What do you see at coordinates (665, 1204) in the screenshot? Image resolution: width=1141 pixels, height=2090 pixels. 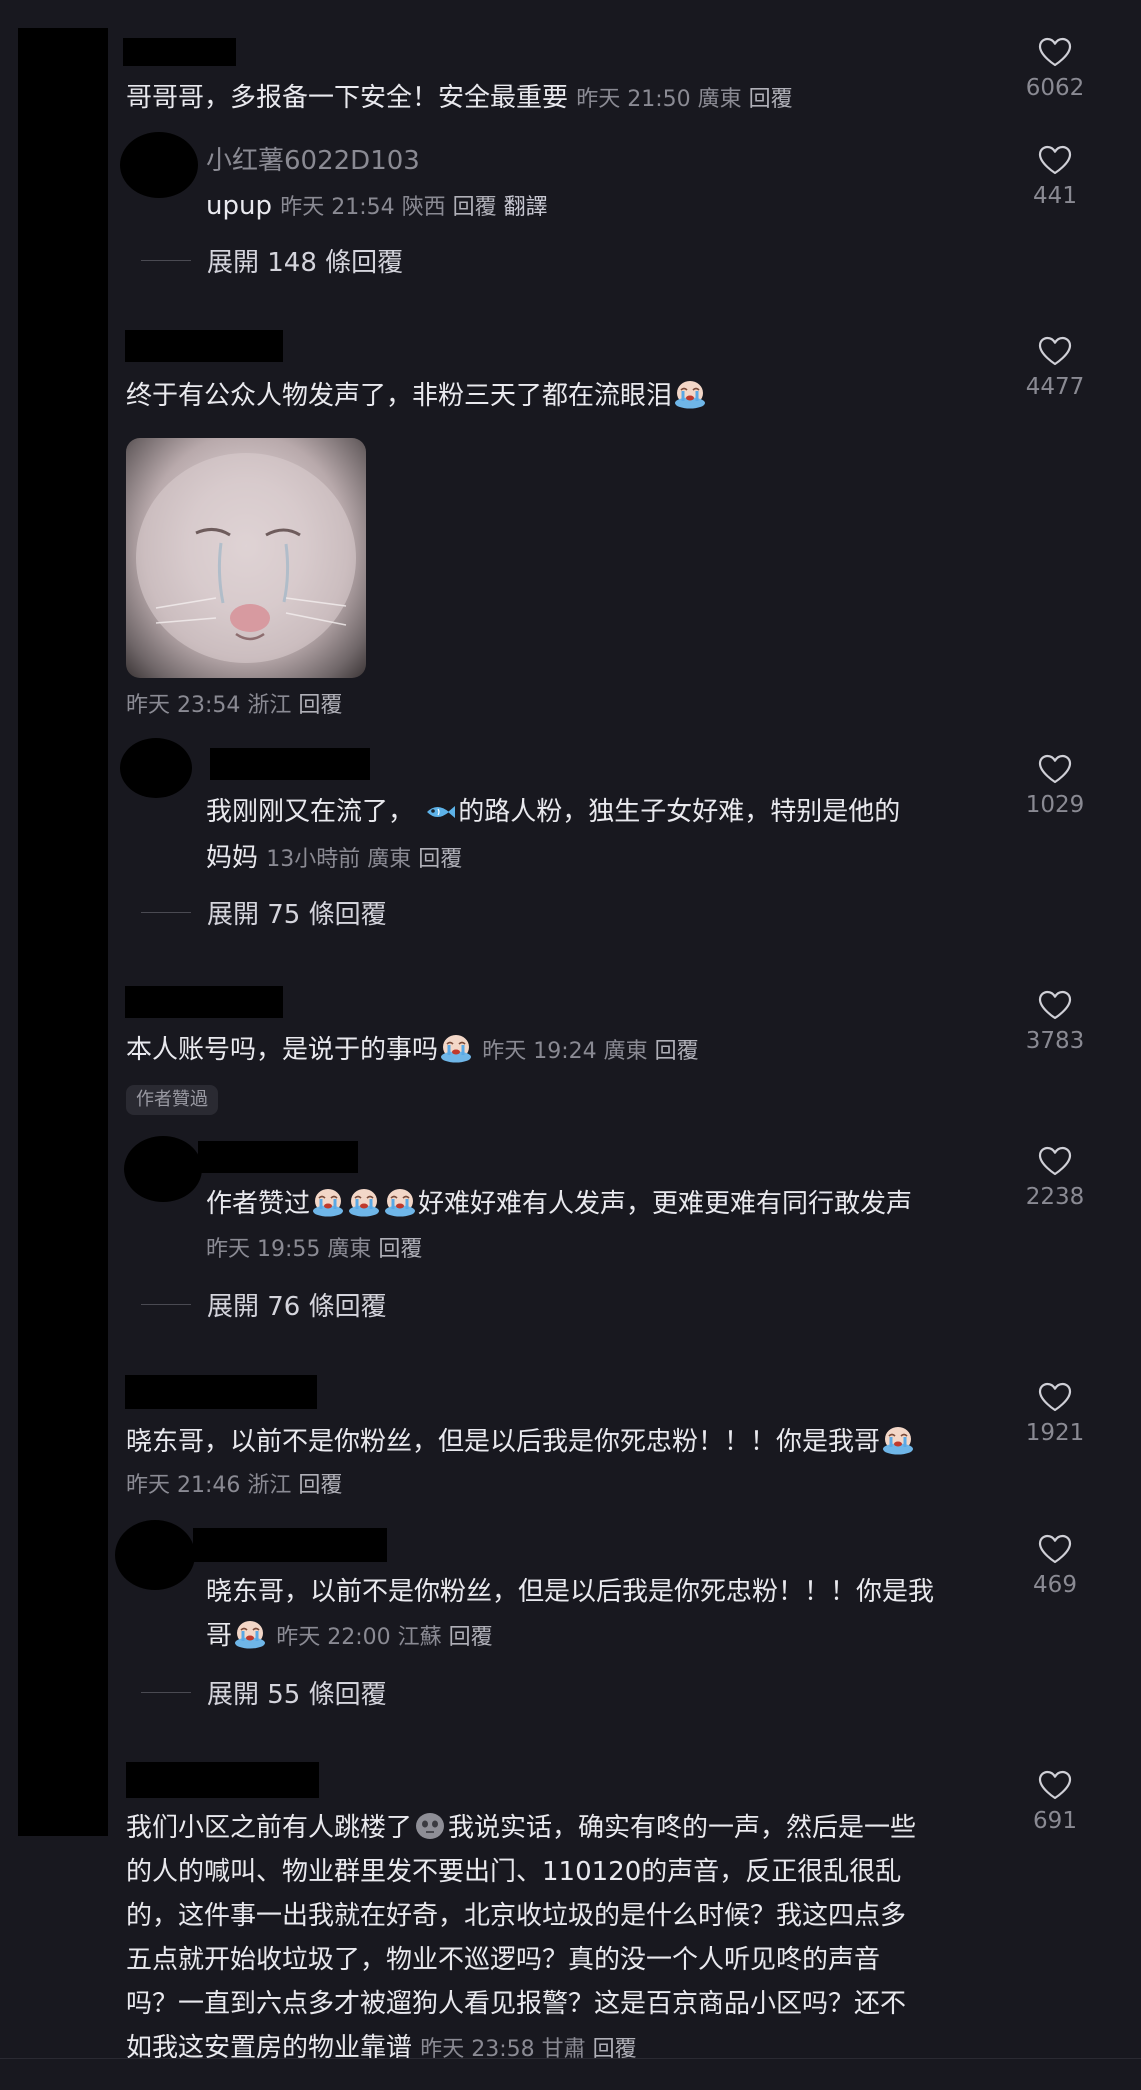 I see `reply-body-part2: 好难好难有人发声，更难更难有同行敢发声` at bounding box center [665, 1204].